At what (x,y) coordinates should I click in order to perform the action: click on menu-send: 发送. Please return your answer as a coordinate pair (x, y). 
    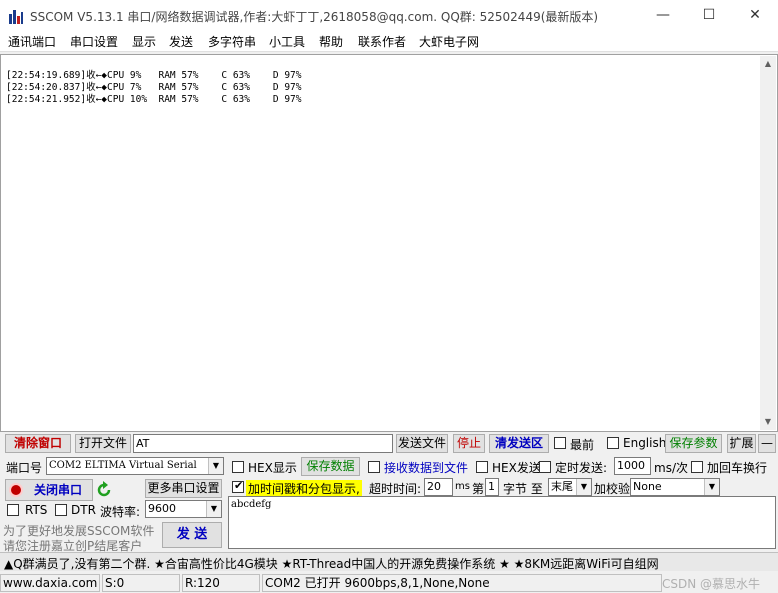
    Looking at the image, I should click on (181, 41).